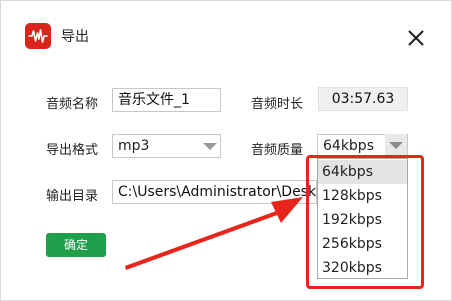 The image size is (452, 301). Describe the element at coordinates (134, 146) in the screenshot. I see `export-format-value: mp3` at that location.